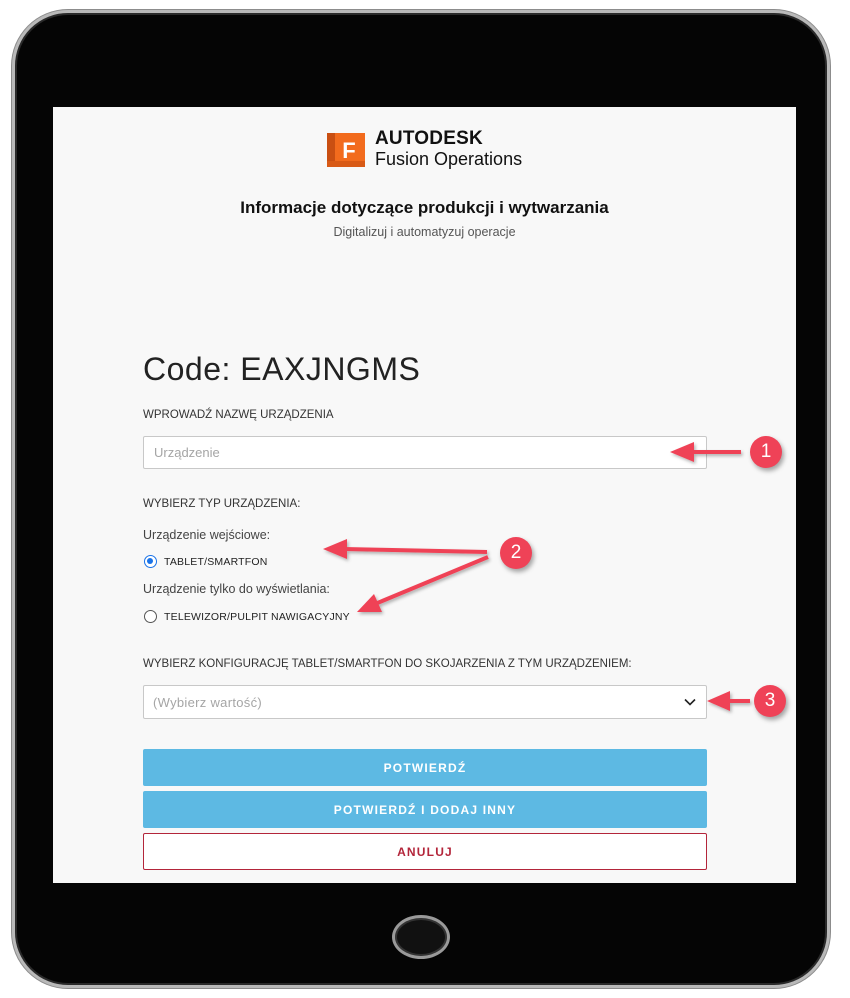  I want to click on input-device-label: Urządzenie wejściowe:, so click(207, 535).